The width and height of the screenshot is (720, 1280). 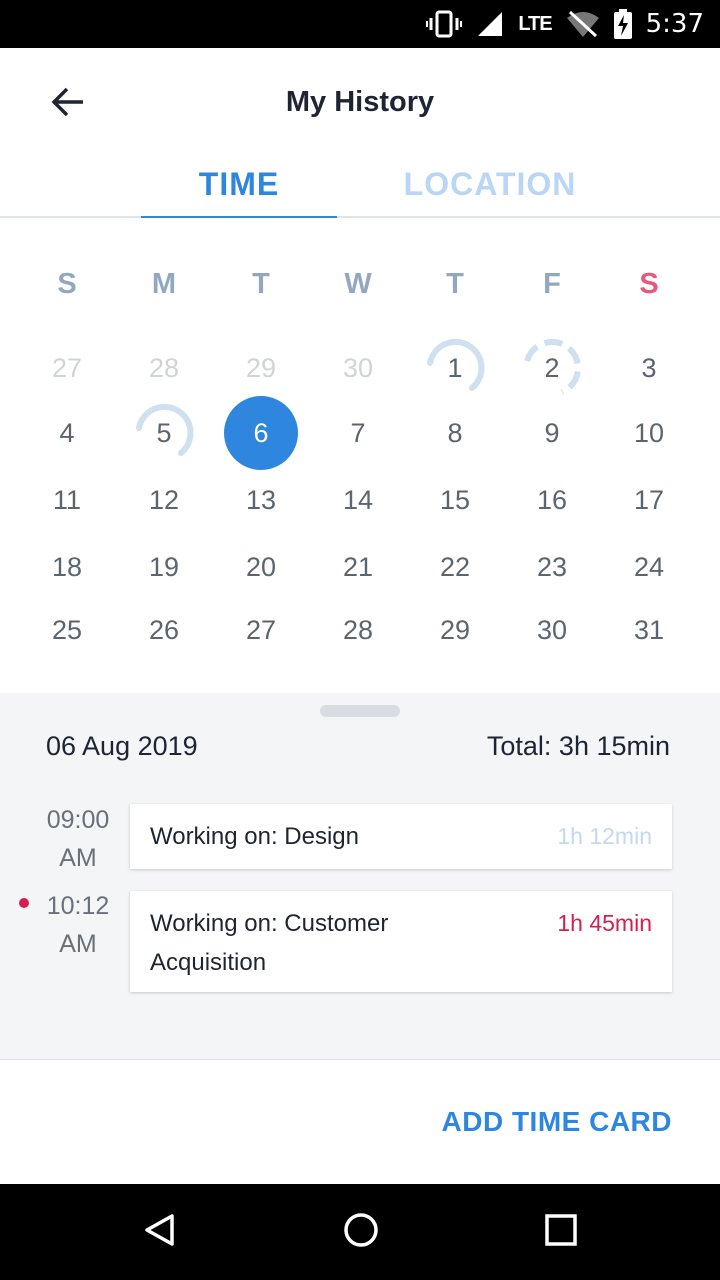 I want to click on calendar-day: 23, so click(x=552, y=567).